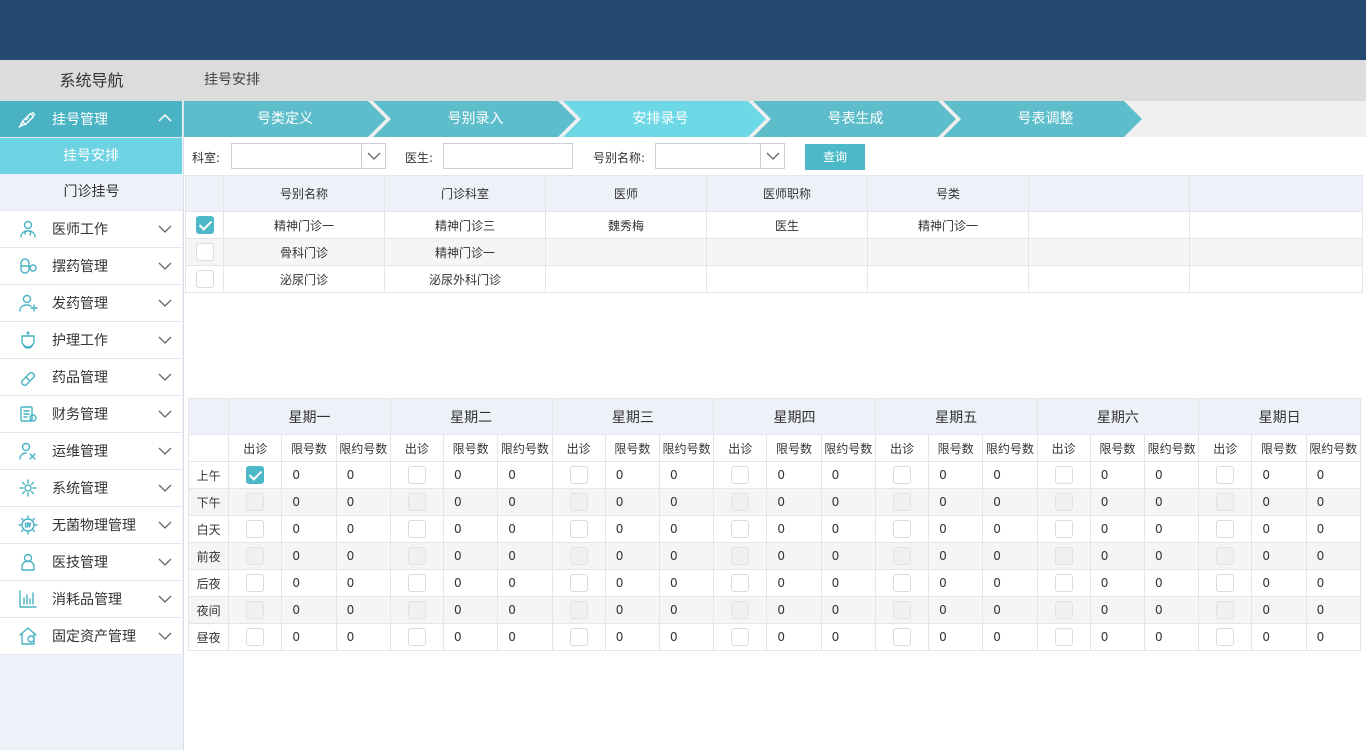  I want to click on sidebar-item-nurse: 护理工作, so click(91, 340).